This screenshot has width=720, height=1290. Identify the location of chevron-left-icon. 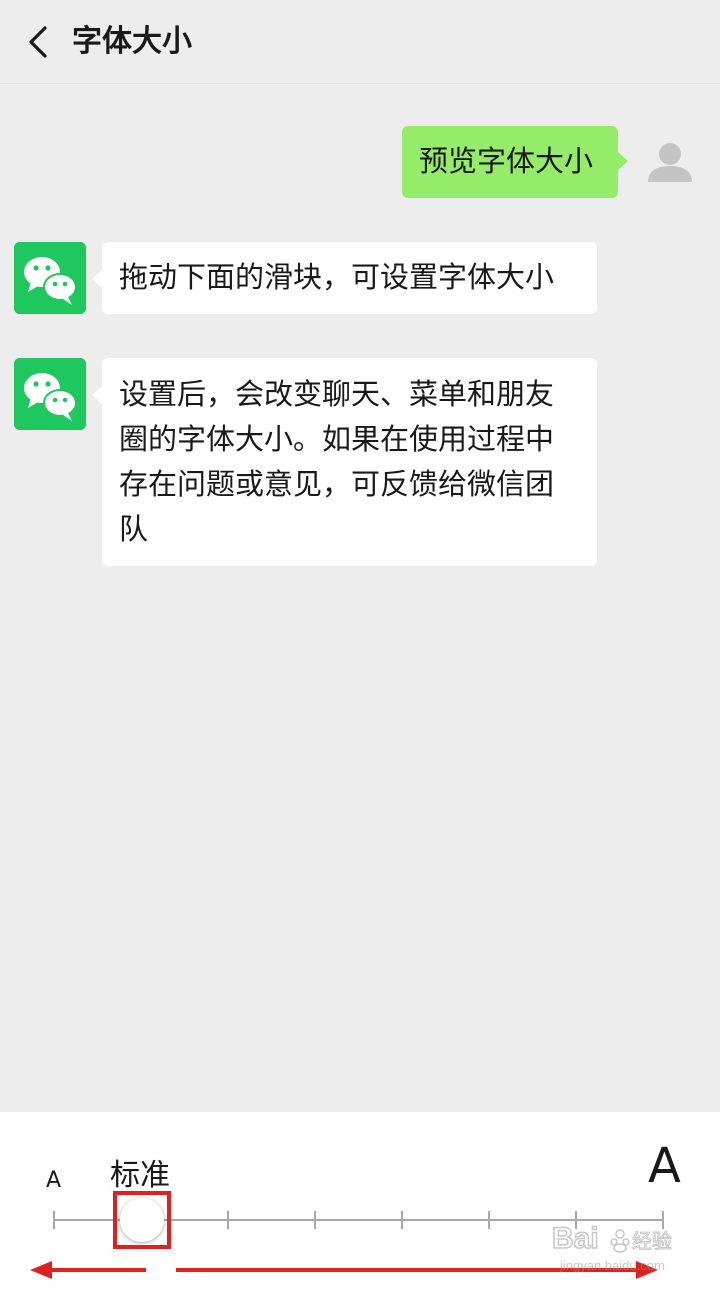
(38, 42).